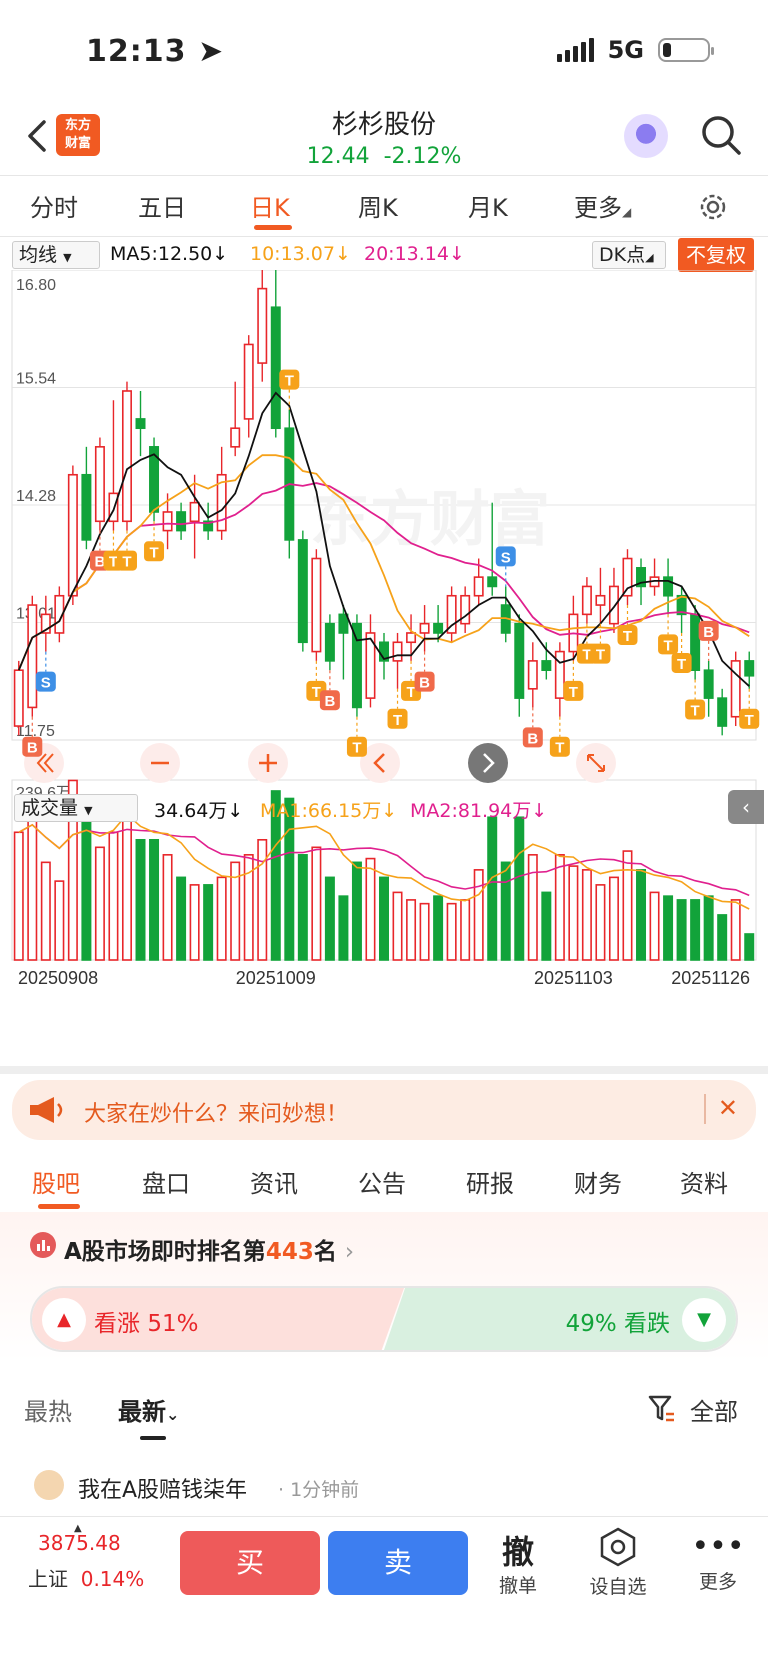 Image resolution: width=768 pixels, height=1665 pixels. What do you see at coordinates (488, 205) in the screenshot?
I see `tab-month-k: 月K` at bounding box center [488, 205].